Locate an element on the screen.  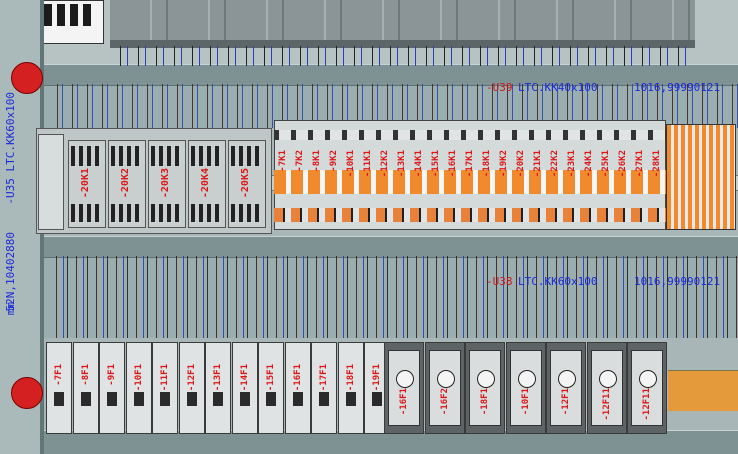
terminal-label: -12K2 is located at coordinates (385, 164).